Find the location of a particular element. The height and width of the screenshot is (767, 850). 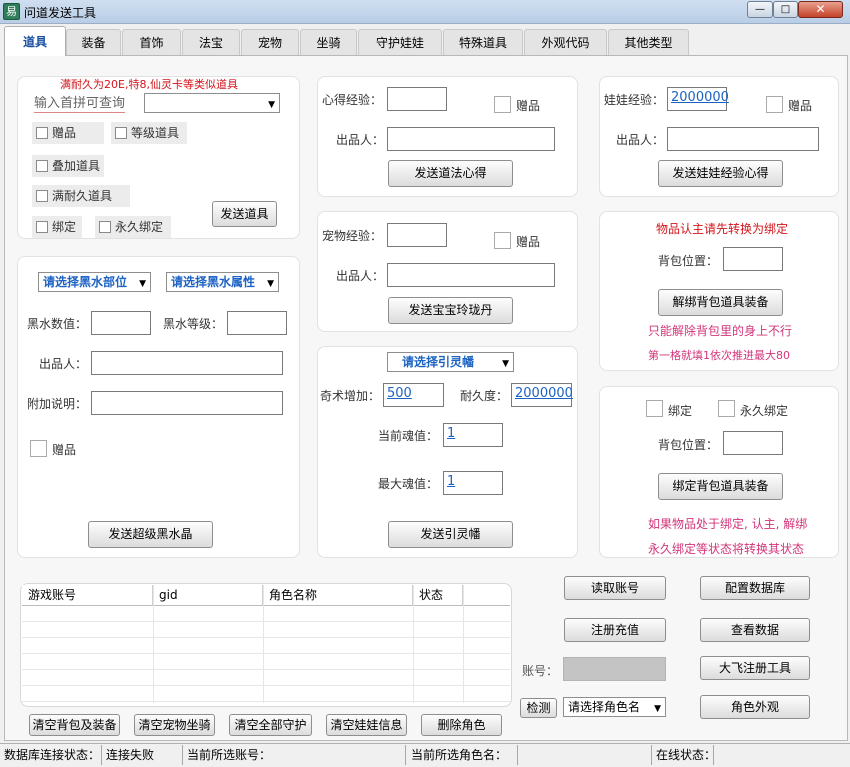

close-button: ✕ is located at coordinates (820, 9).